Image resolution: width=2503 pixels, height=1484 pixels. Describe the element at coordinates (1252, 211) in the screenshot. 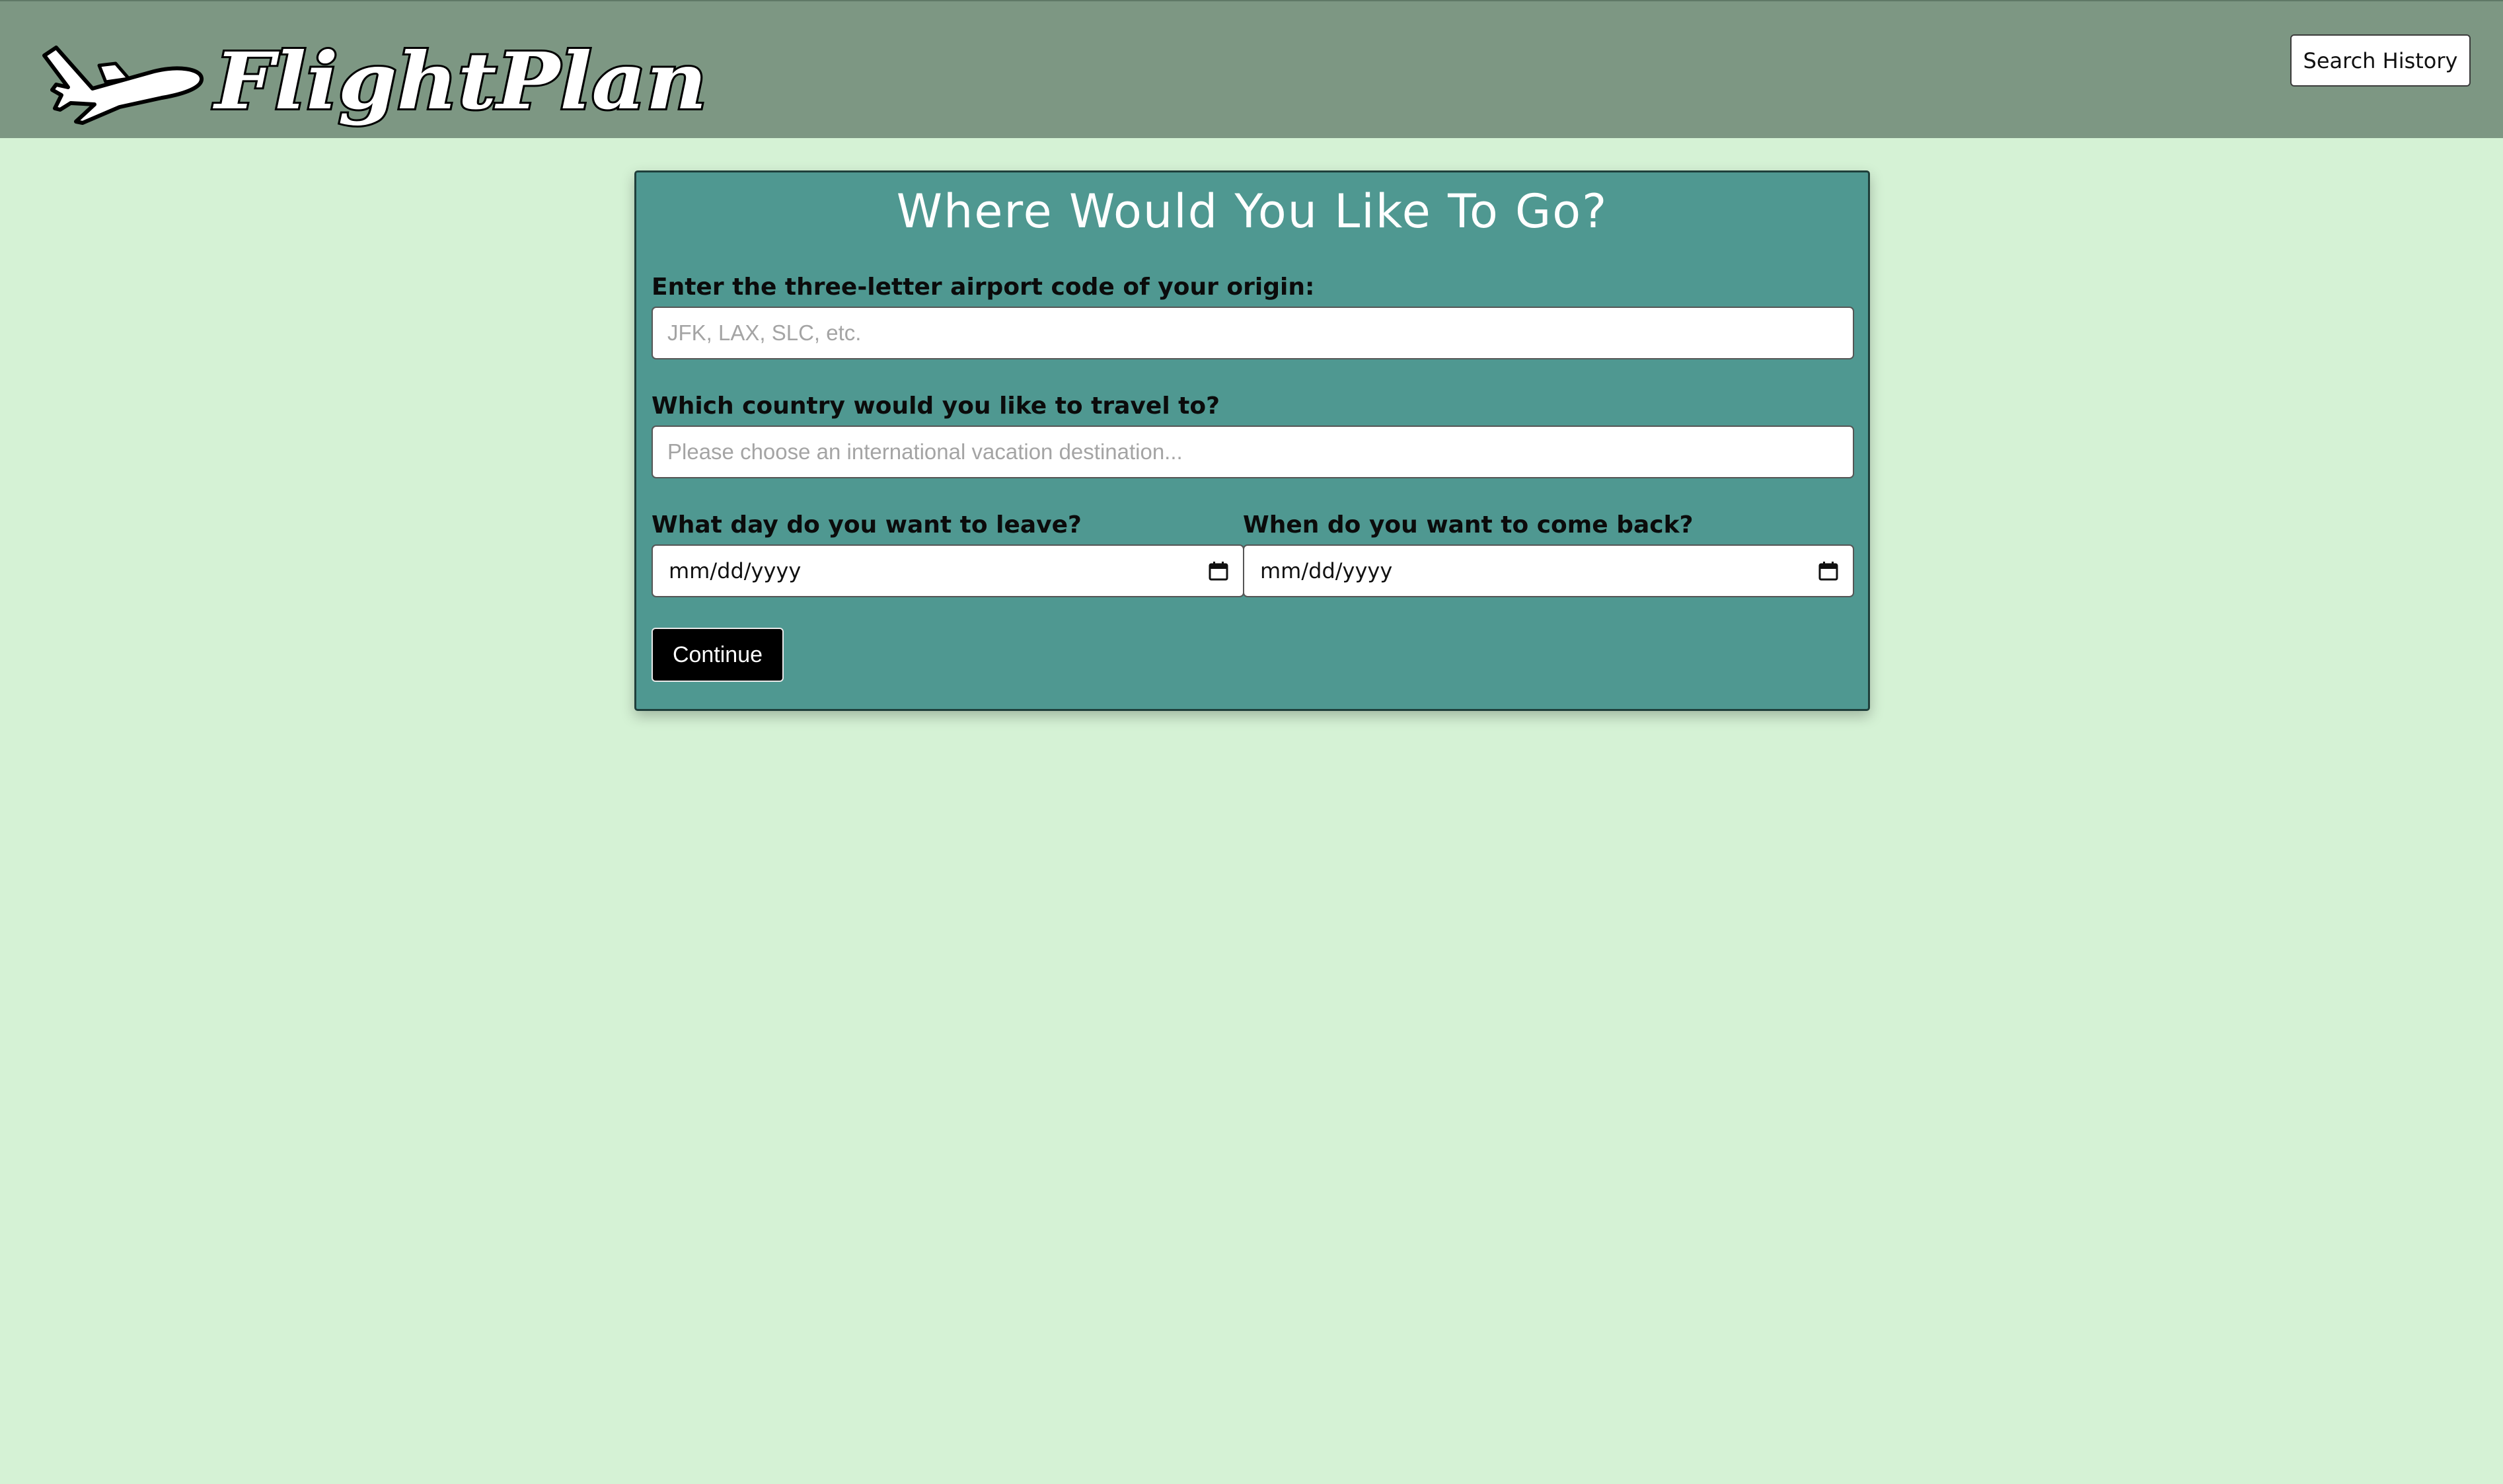

I see `form-title: Where Would You Like To Go?` at that location.